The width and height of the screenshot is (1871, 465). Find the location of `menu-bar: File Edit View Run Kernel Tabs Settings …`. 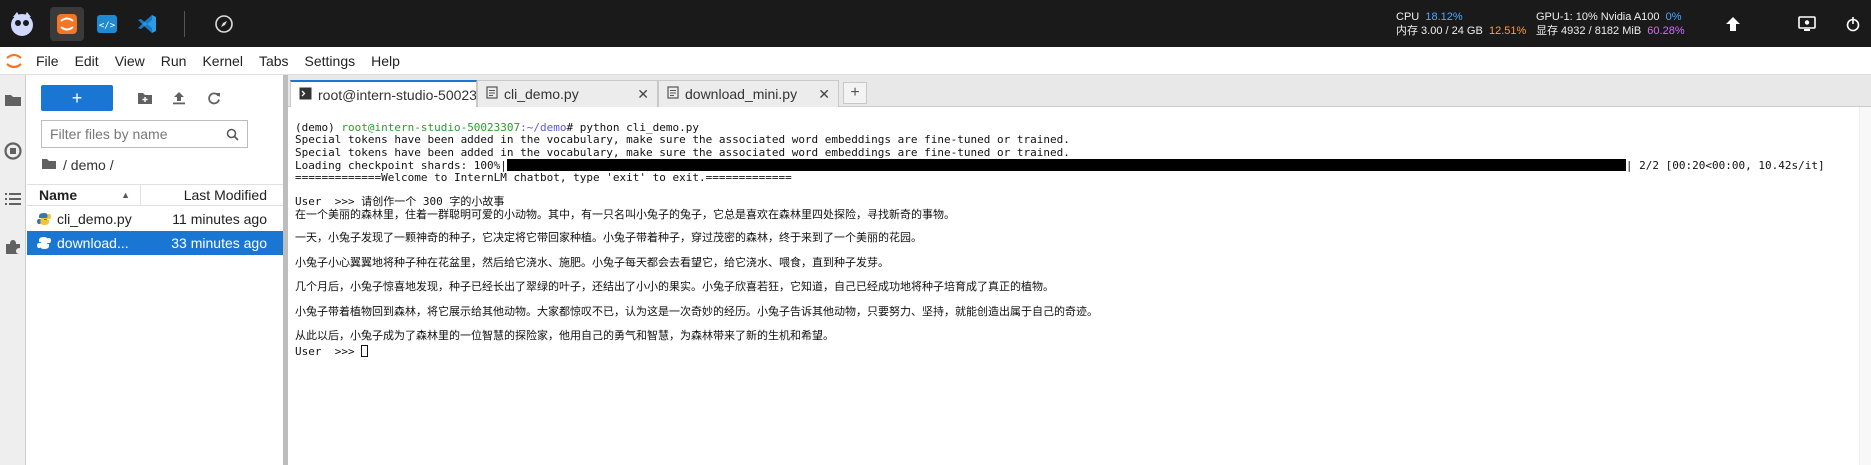

menu-bar: File Edit View Run Kernel Tabs Settings … is located at coordinates (935, 61).